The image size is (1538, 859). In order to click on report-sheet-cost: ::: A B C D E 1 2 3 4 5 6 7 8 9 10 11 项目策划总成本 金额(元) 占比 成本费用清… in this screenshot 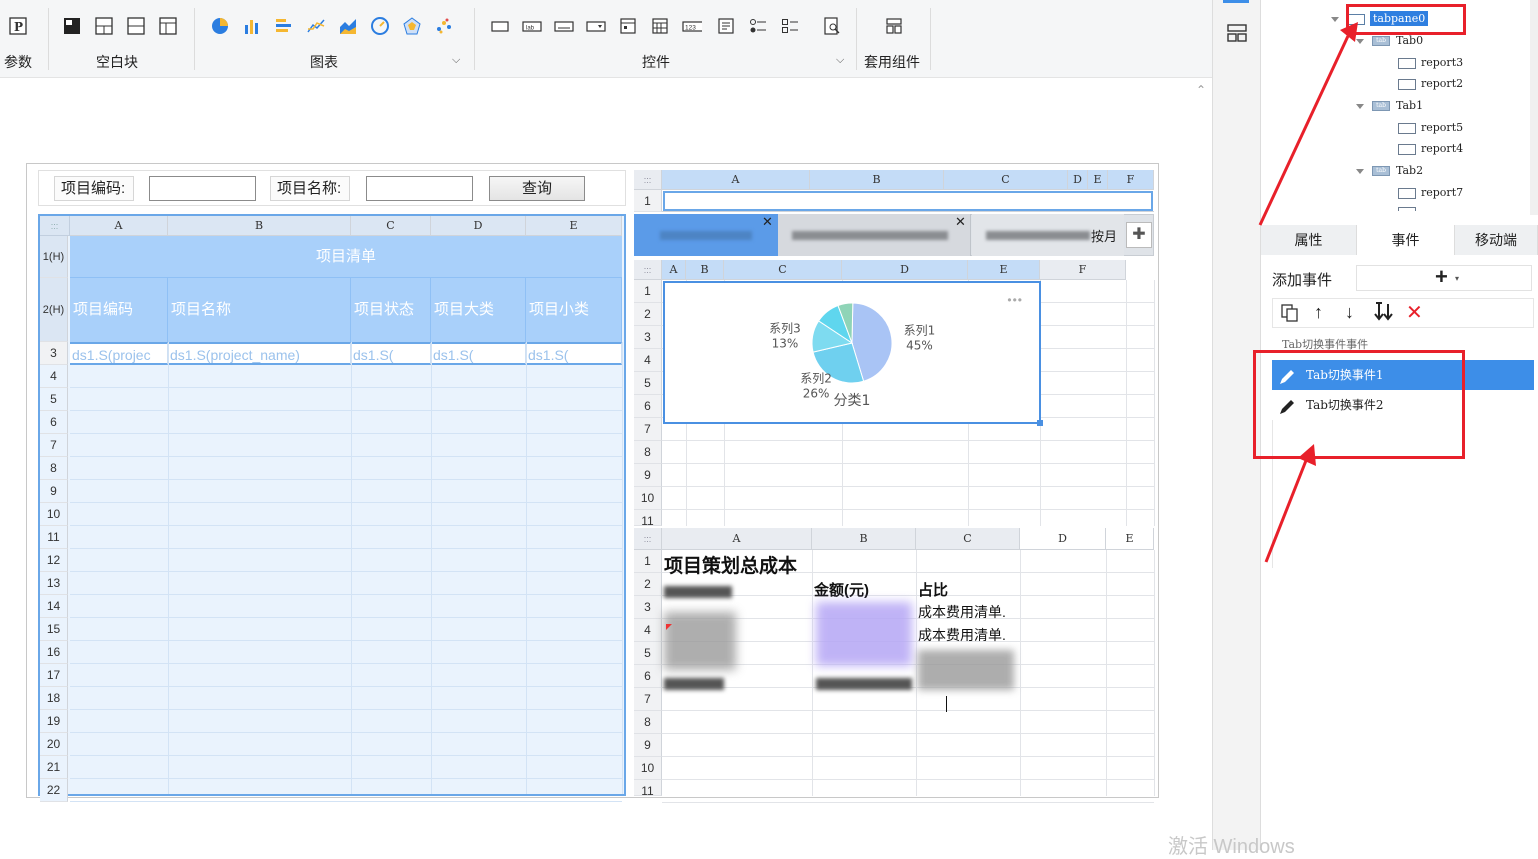, I will do `click(894, 665)`.